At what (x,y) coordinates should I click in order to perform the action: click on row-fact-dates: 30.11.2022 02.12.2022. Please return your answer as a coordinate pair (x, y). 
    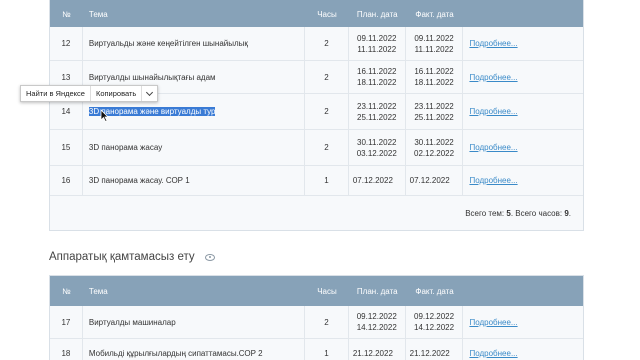
    Looking at the image, I should click on (435, 147).